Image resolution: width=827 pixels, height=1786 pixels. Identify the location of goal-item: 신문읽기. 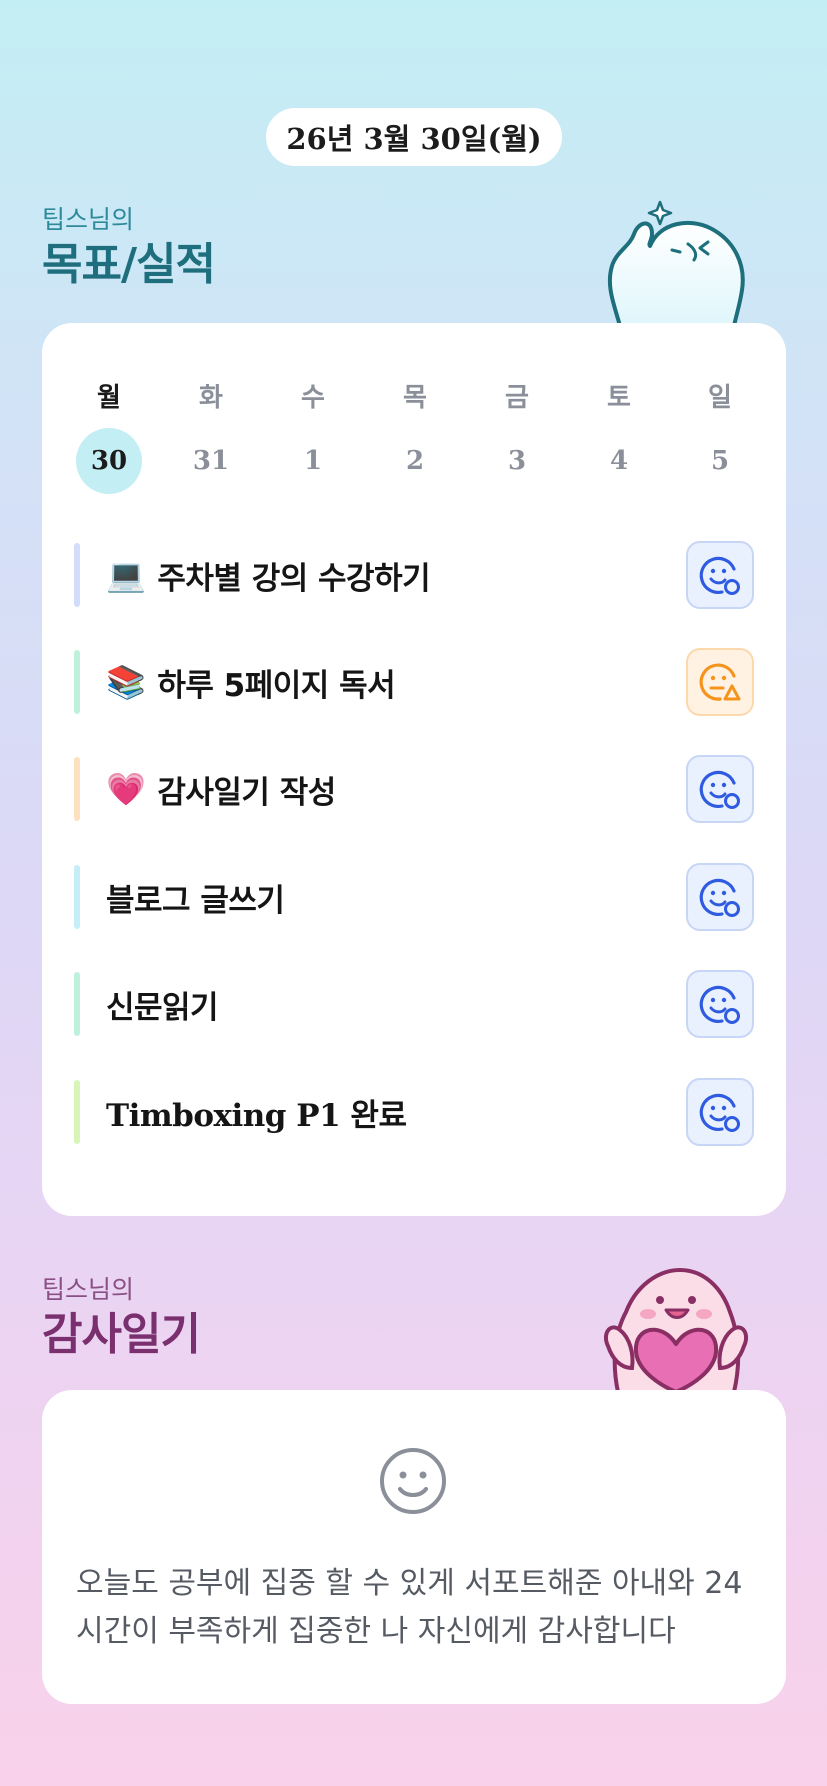
(414, 1004).